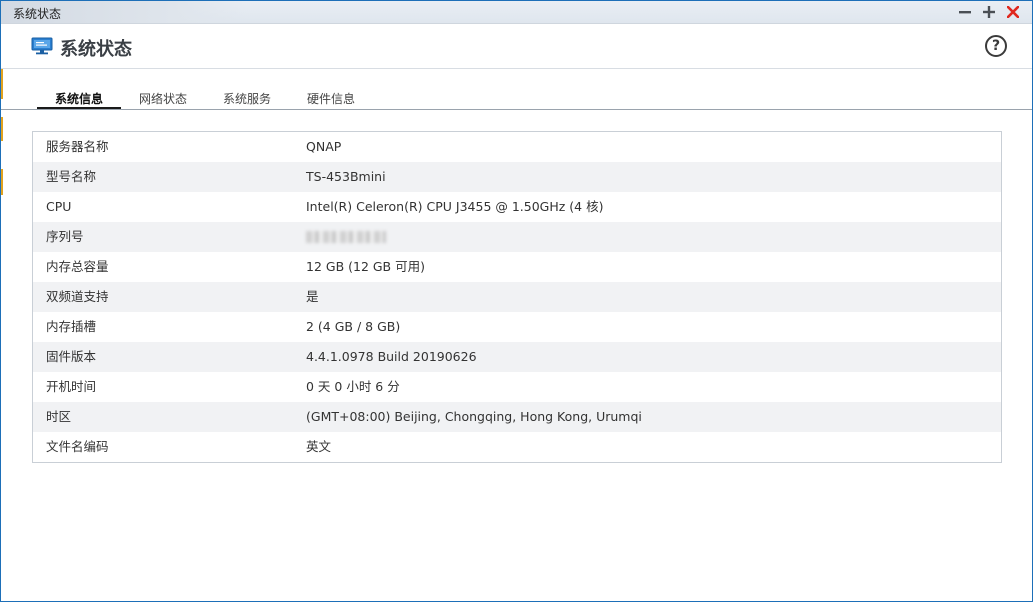 The height and width of the screenshot is (602, 1033). Describe the element at coordinates (516, 46) in the screenshot. I see `app-header: 系统状态 ?` at that location.